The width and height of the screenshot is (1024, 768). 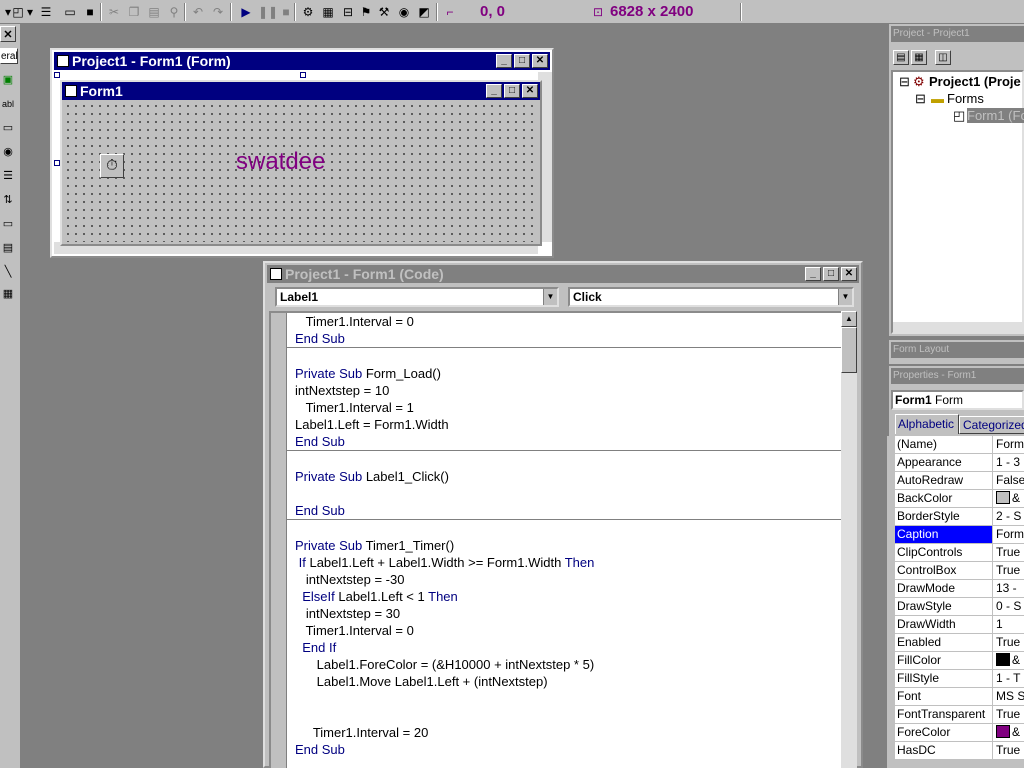 I want to click on view-object-icon: ▦, so click(x=919, y=57).